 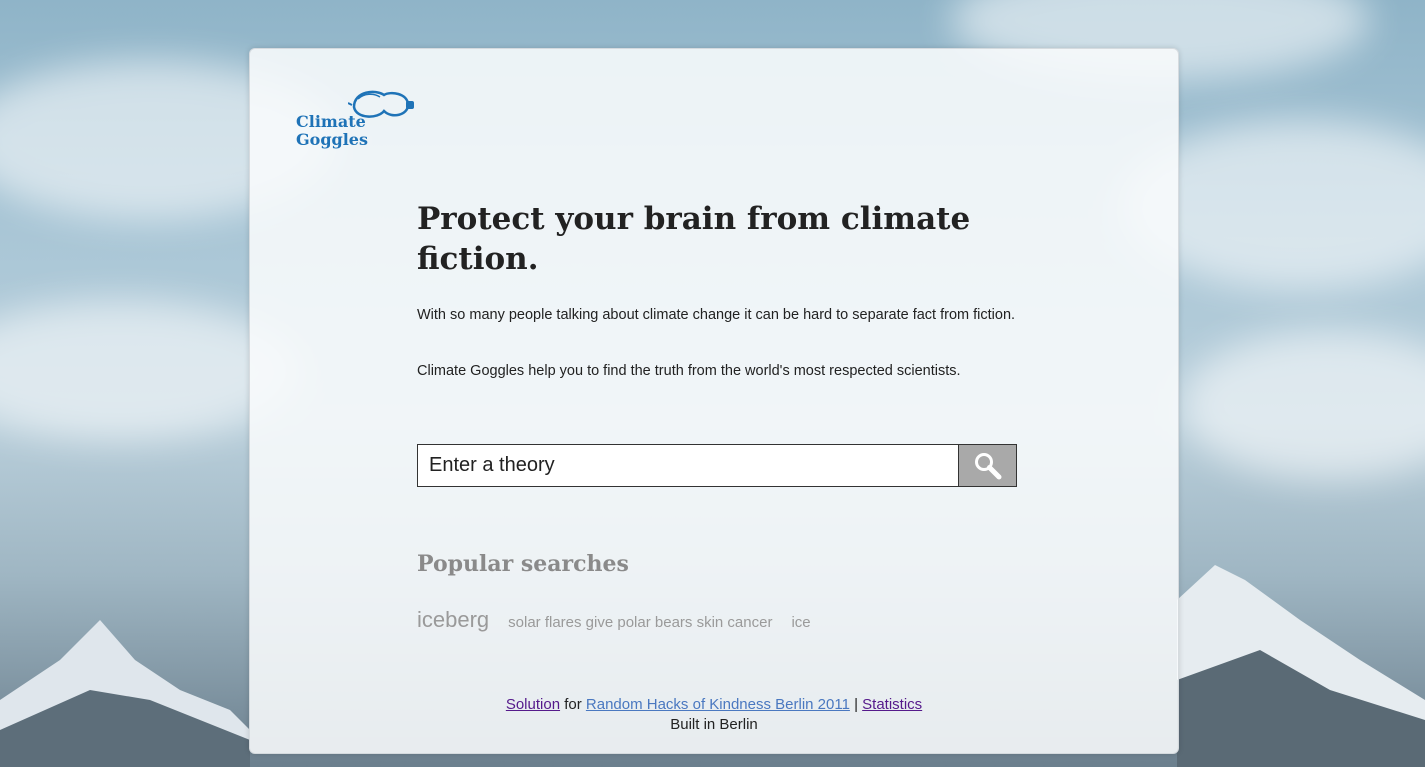 I want to click on page-title: Protect your brain from climate fiction., so click(x=694, y=239).